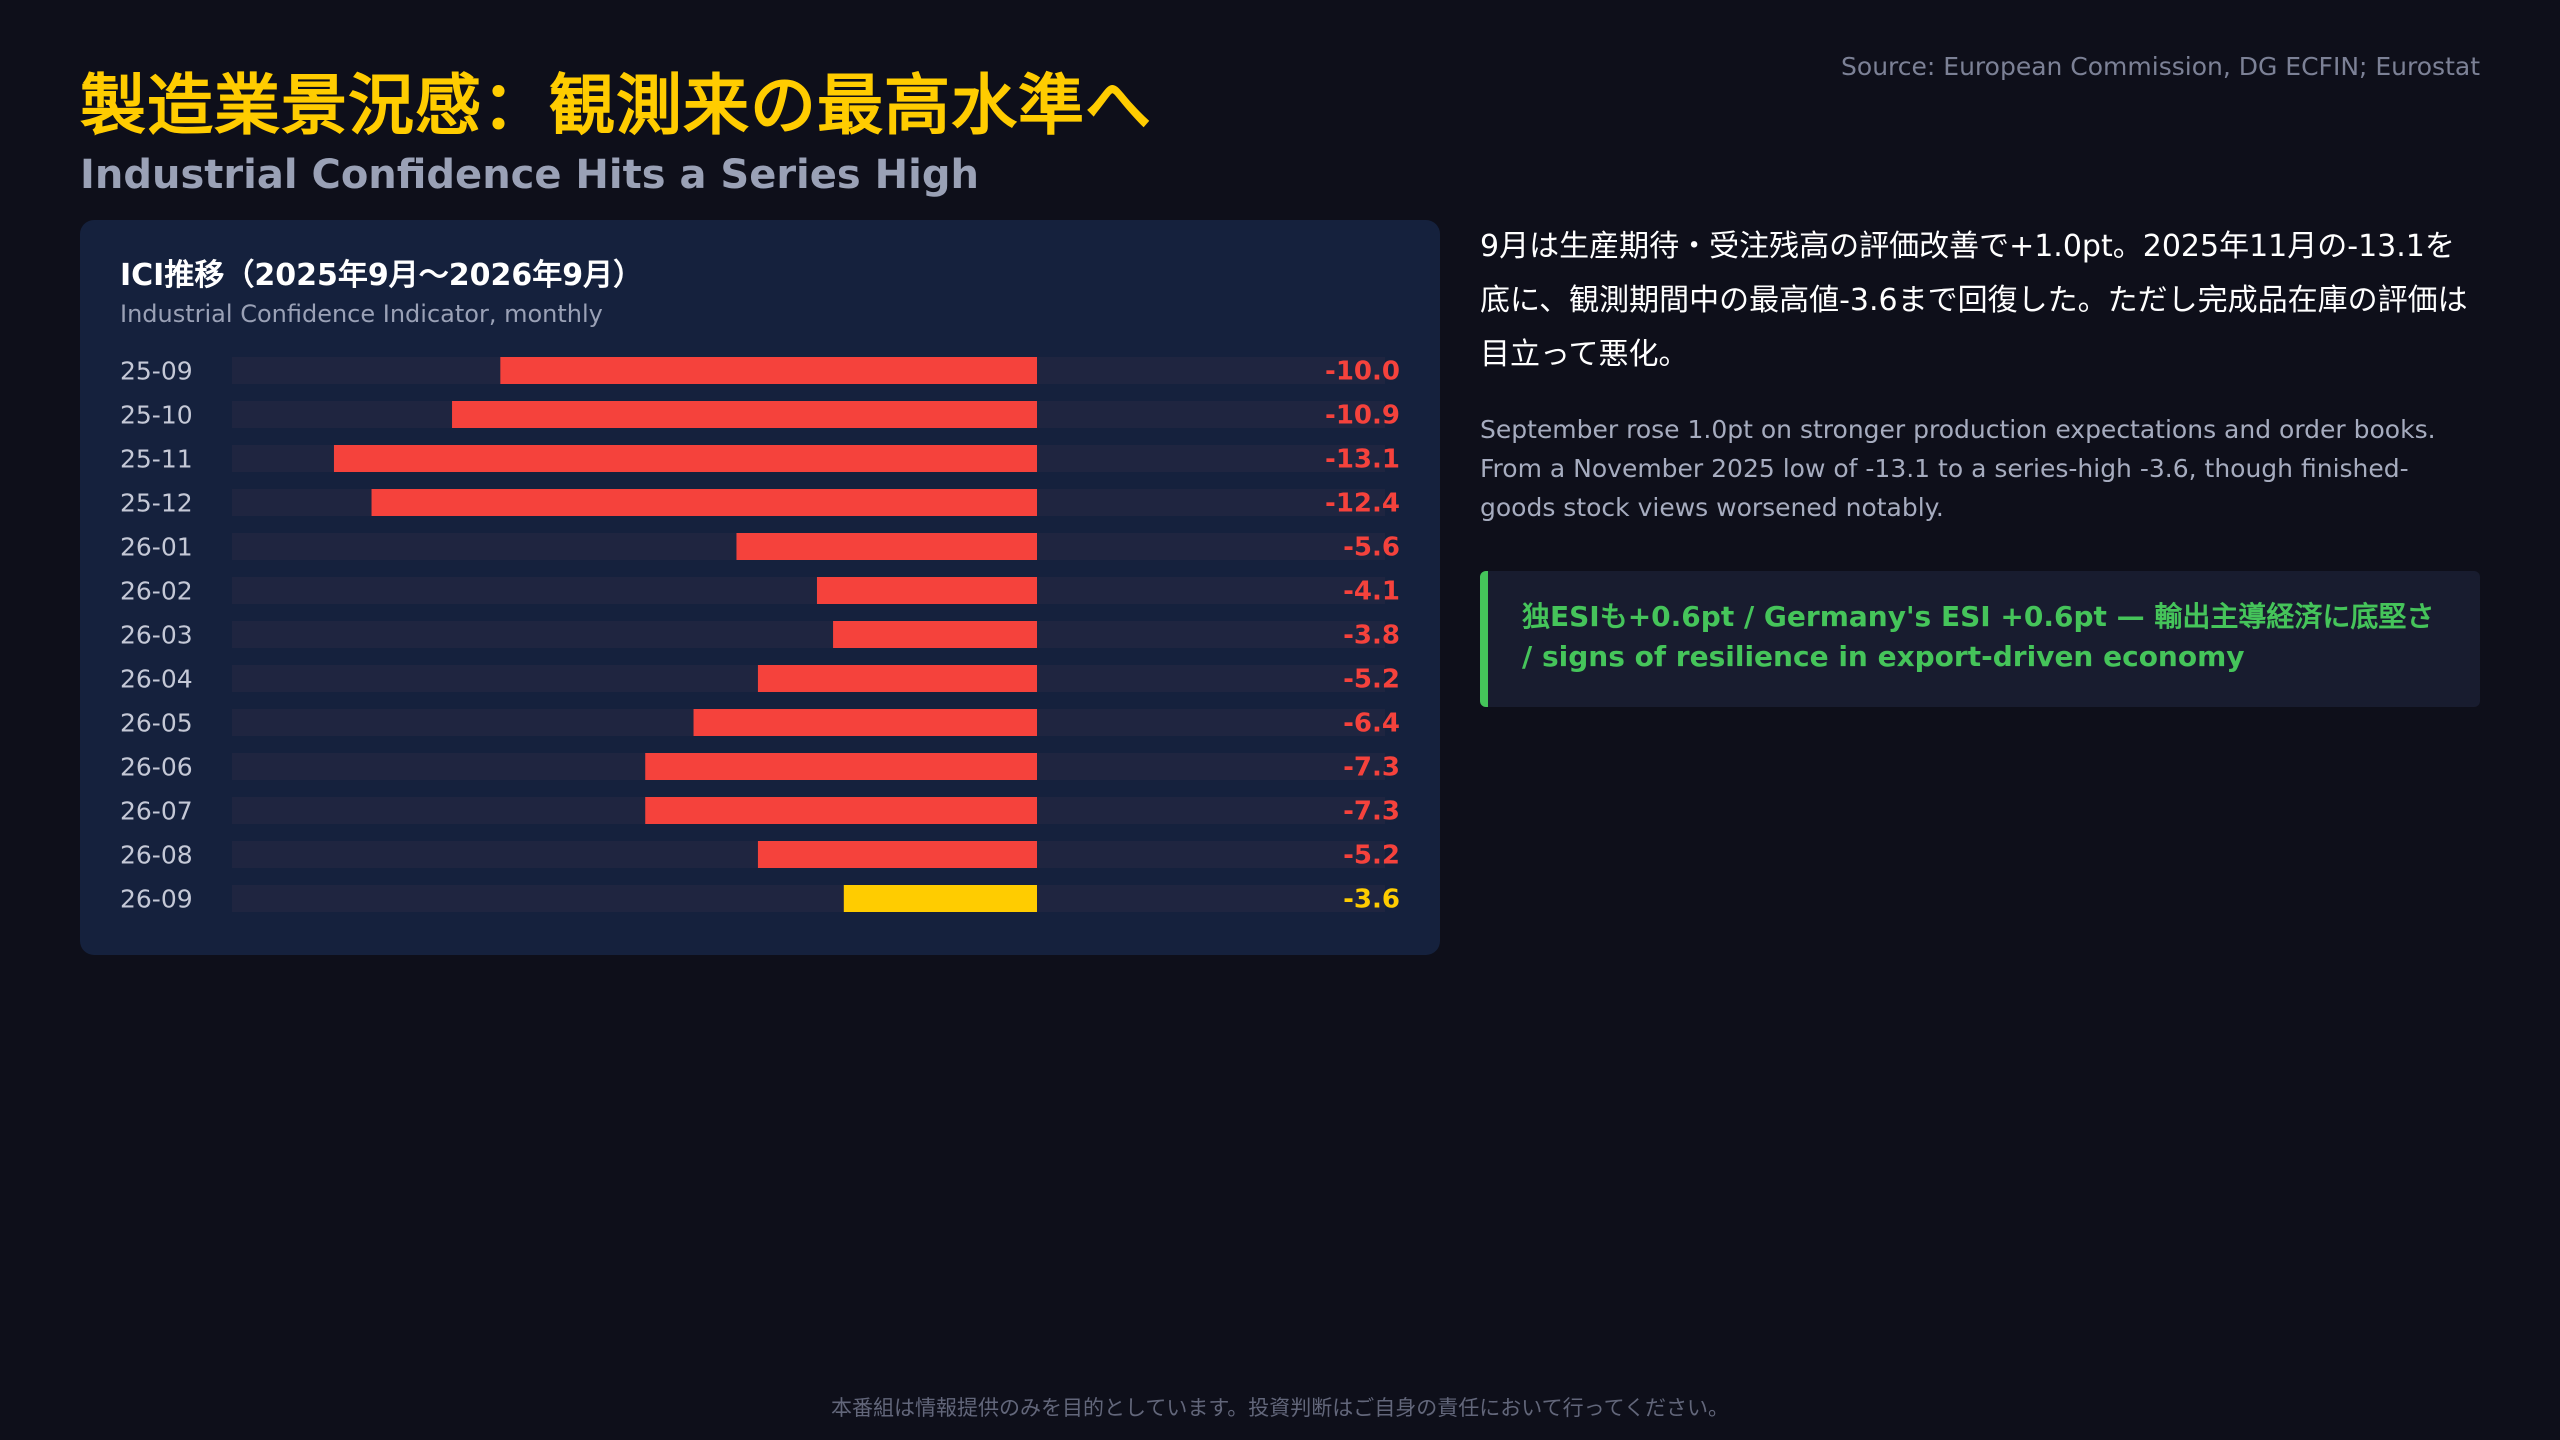 The image size is (2560, 1440). Describe the element at coordinates (156, 899) in the screenshot. I see `category-label: 26-09` at that location.